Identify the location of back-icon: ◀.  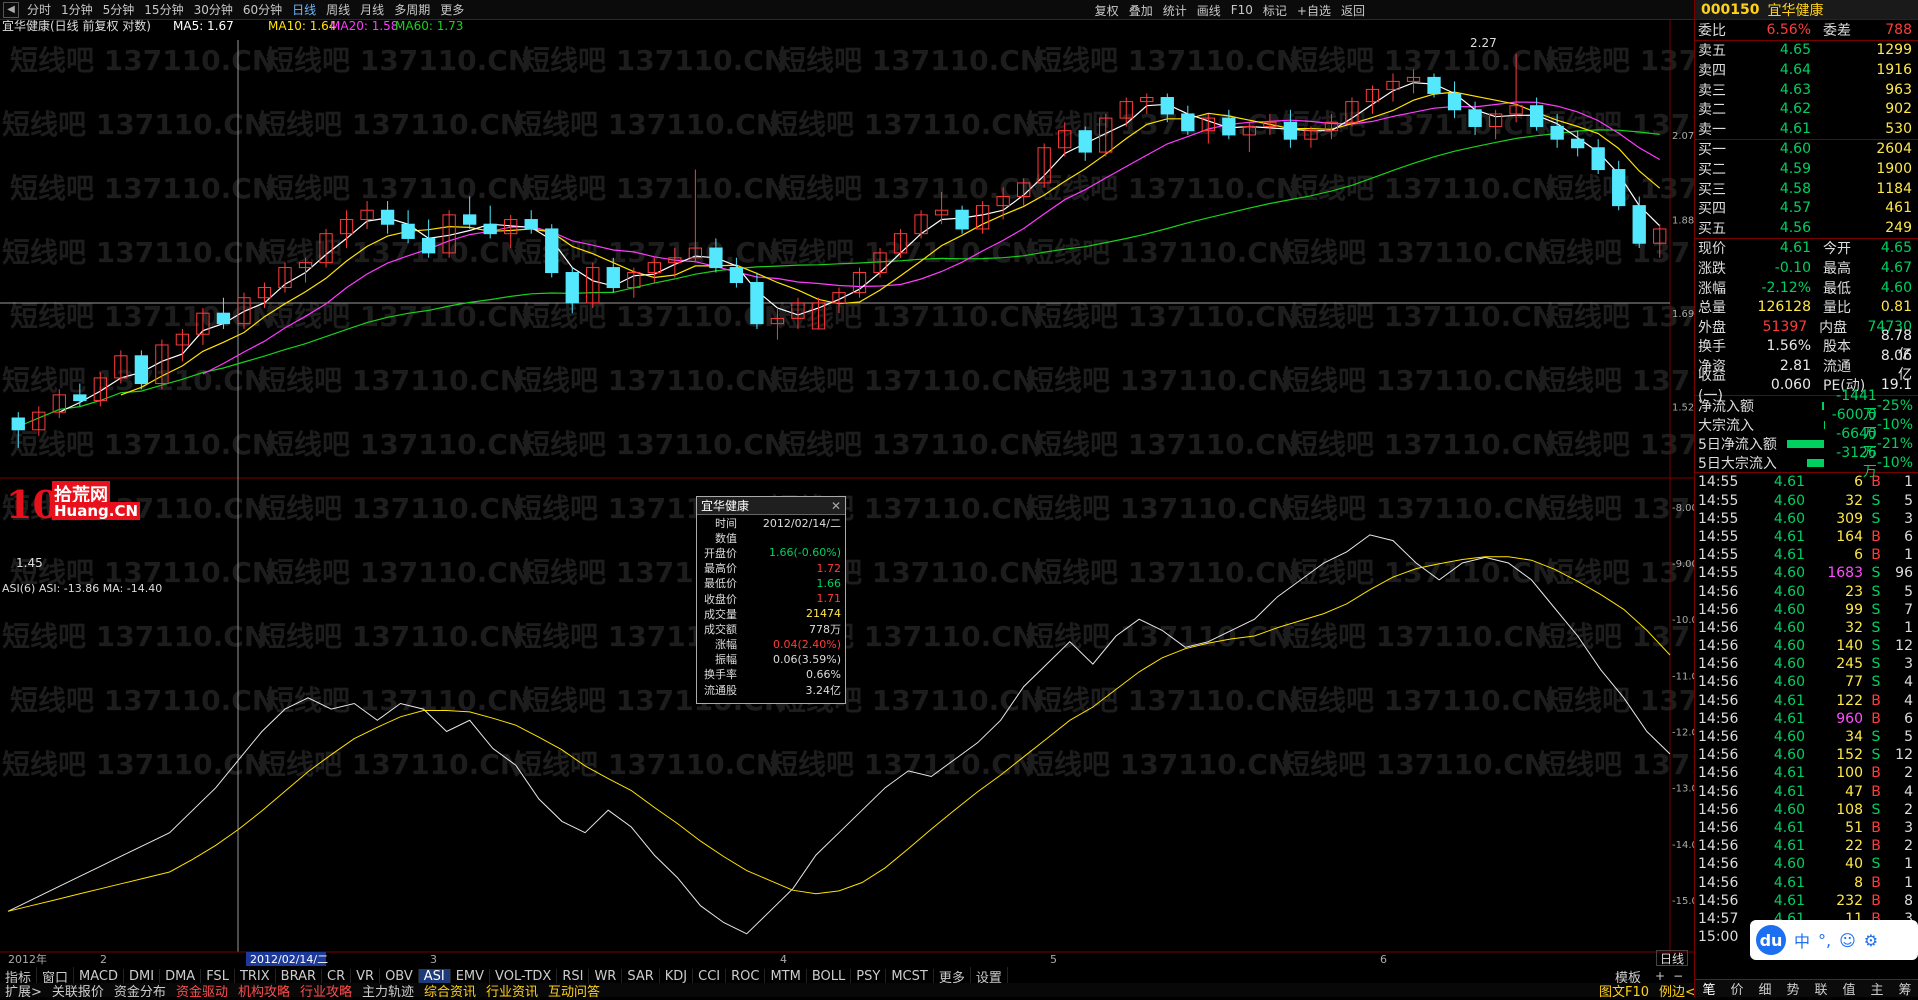
(11, 10).